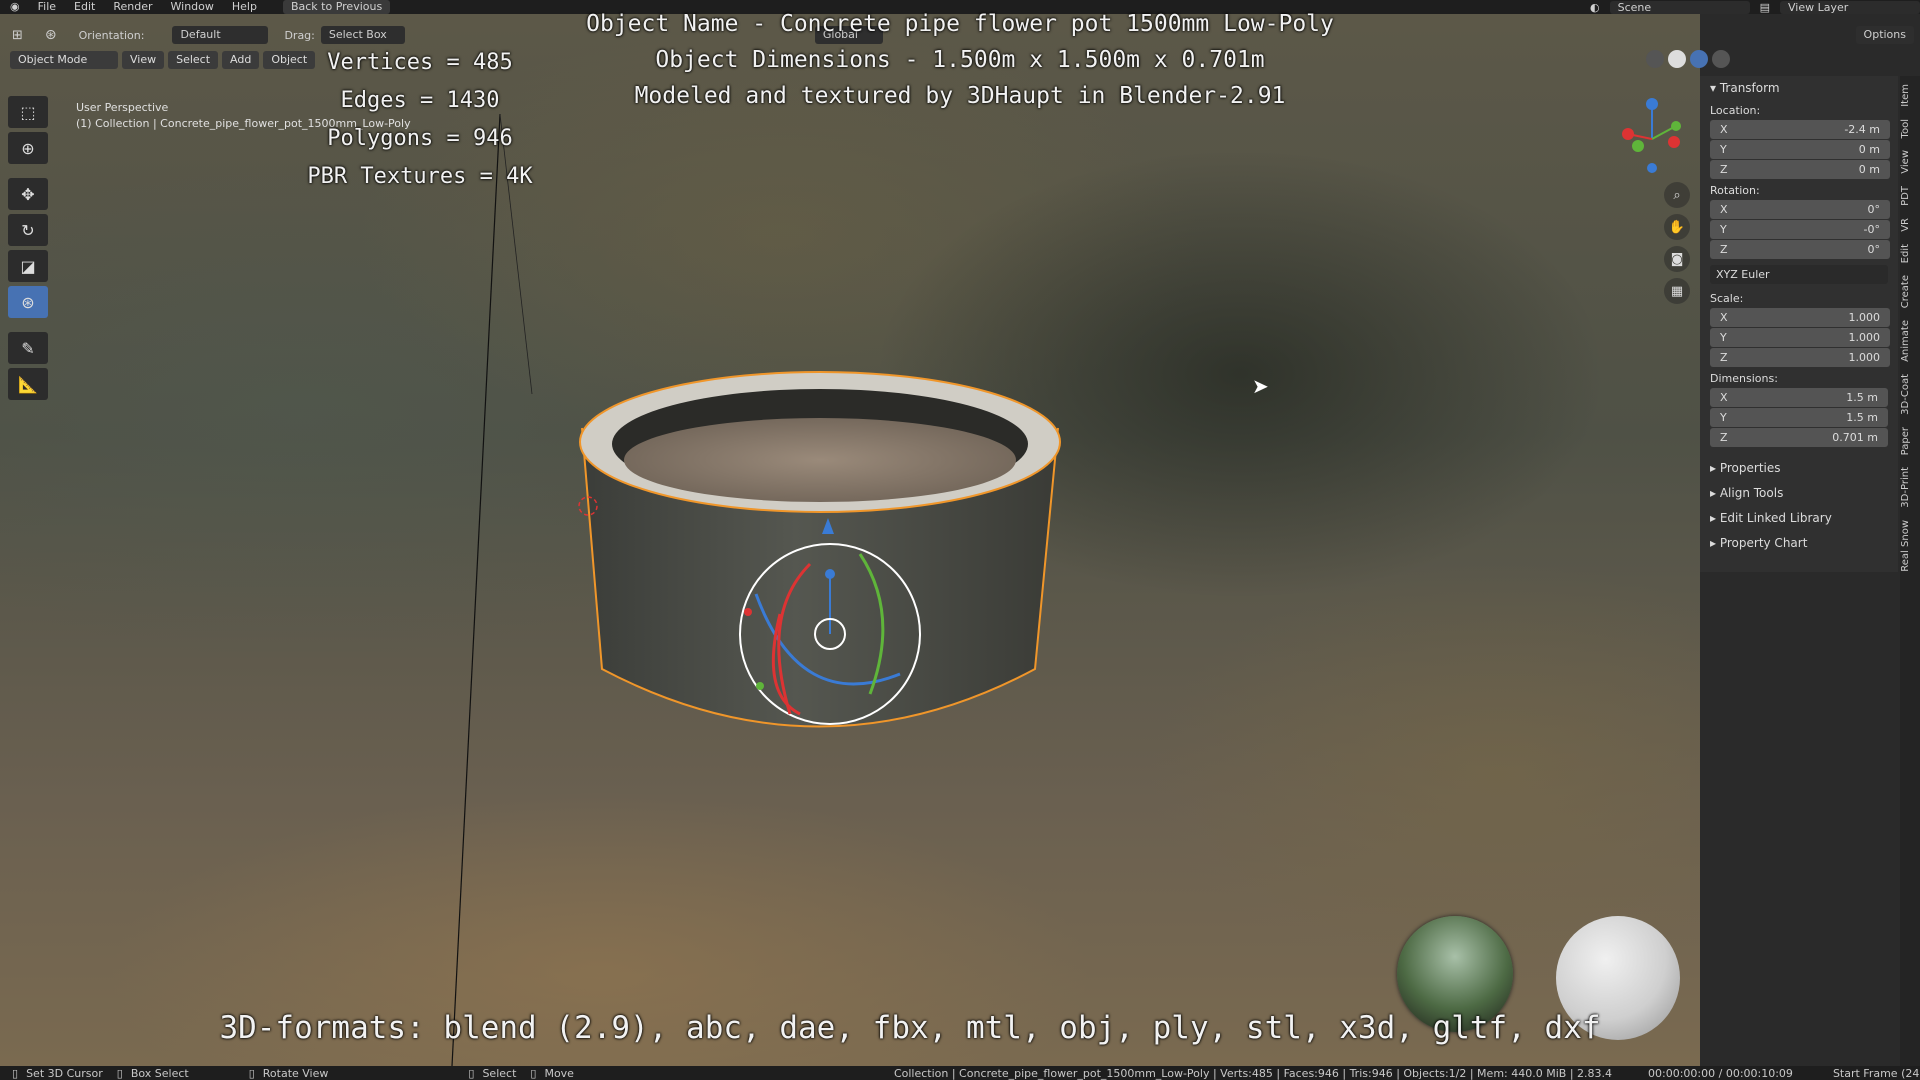 Image resolution: width=1920 pixels, height=1080 pixels. What do you see at coordinates (1765, 7) in the screenshot?
I see `view-layer-icon: ▤` at bounding box center [1765, 7].